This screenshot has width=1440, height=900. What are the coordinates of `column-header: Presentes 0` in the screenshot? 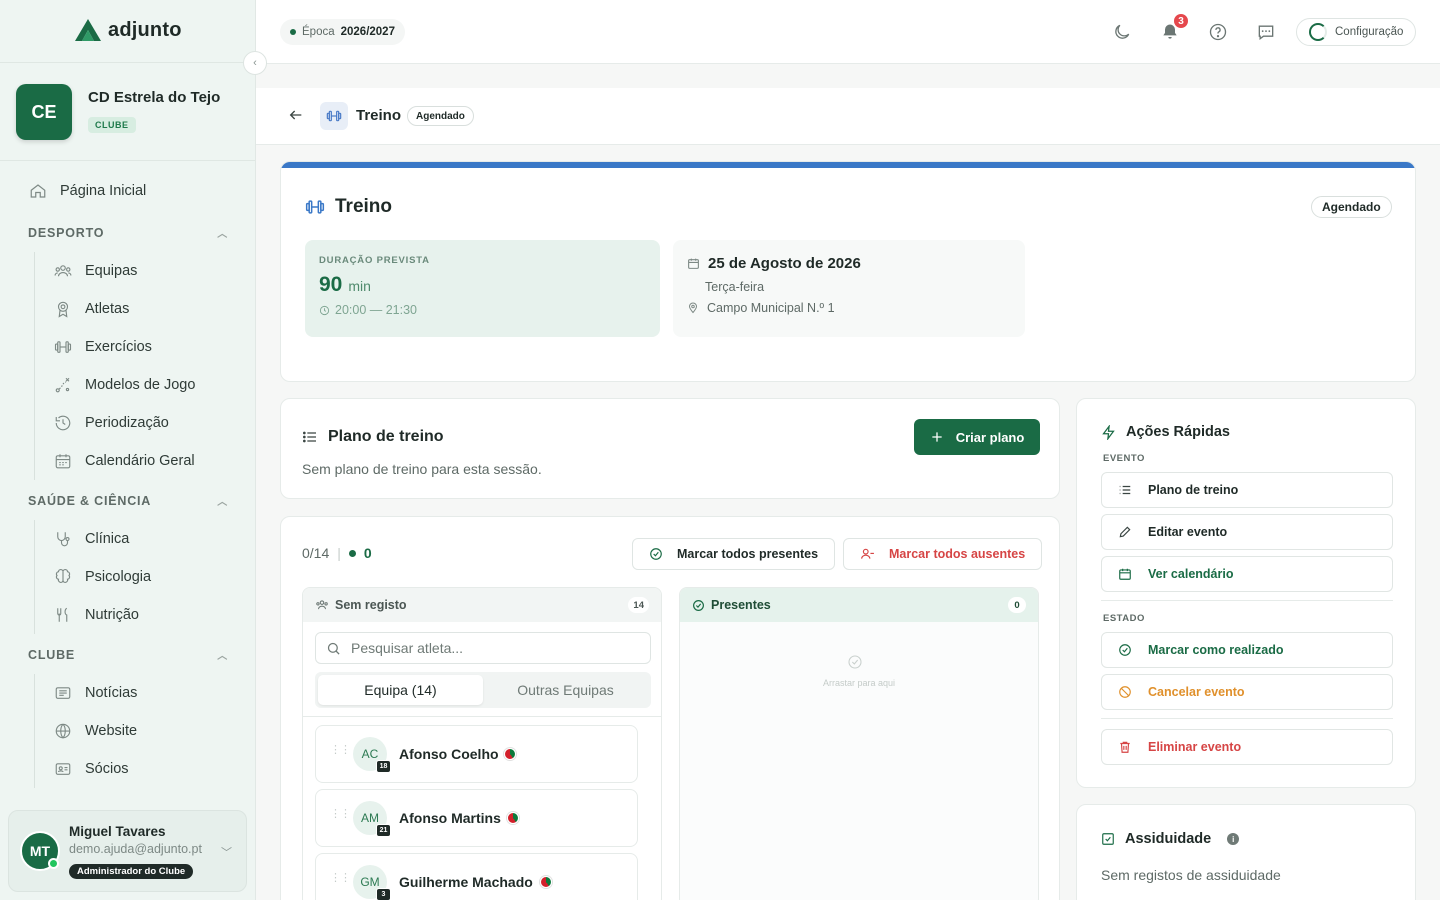 It's located at (859, 605).